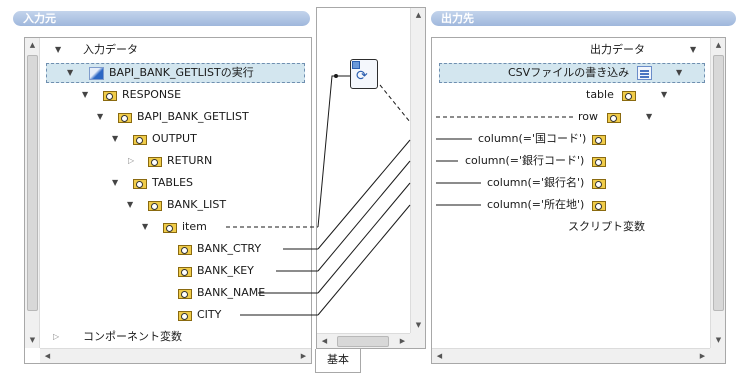  Describe the element at coordinates (644, 73) in the screenshot. I see `csv-file-icon` at that location.